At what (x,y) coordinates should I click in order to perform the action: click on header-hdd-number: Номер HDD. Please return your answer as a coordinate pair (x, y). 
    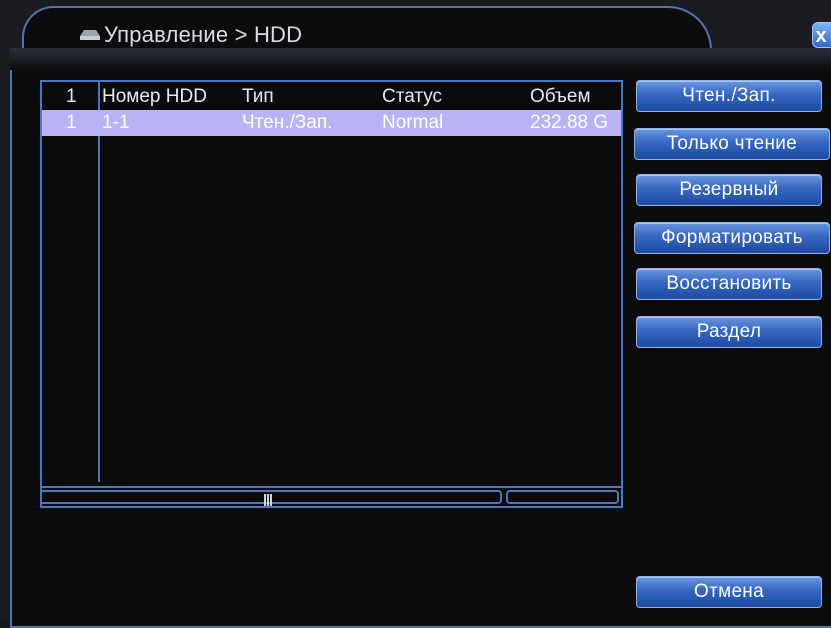
    Looking at the image, I should click on (154, 96).